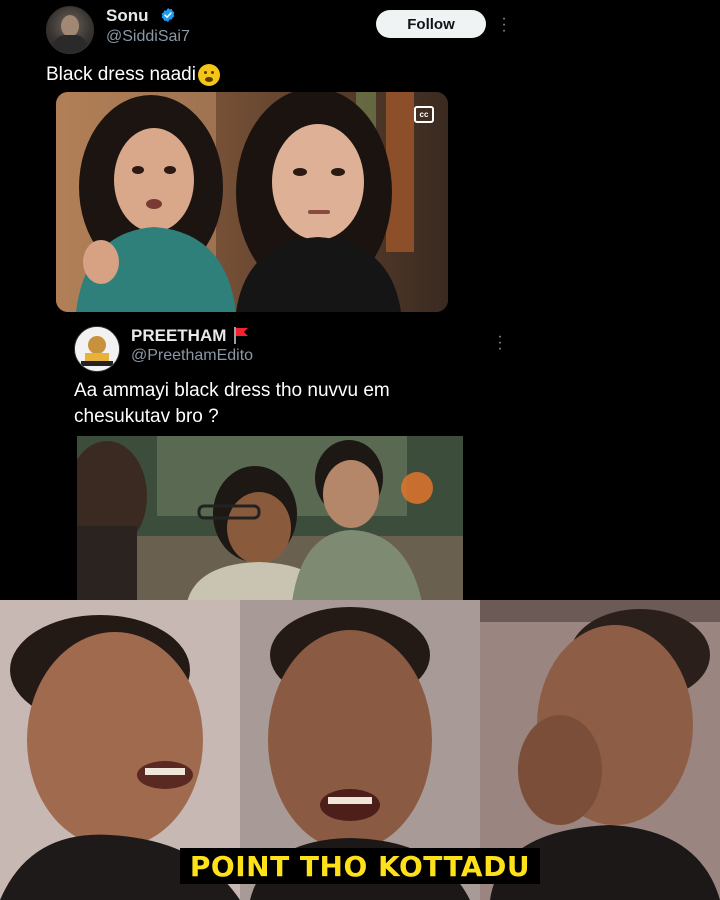 This screenshot has width=720, height=900. I want to click on quoted-more-options-icon: · · ·, so click(500, 343).